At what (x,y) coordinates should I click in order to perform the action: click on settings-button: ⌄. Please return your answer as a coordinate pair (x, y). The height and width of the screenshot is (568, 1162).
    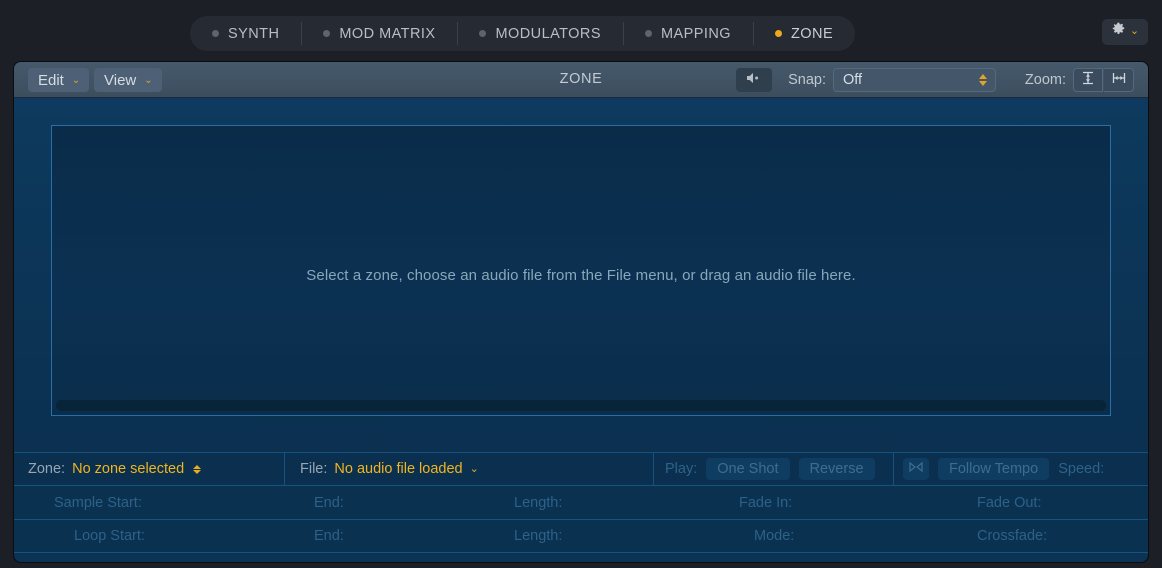
    Looking at the image, I should click on (1125, 32).